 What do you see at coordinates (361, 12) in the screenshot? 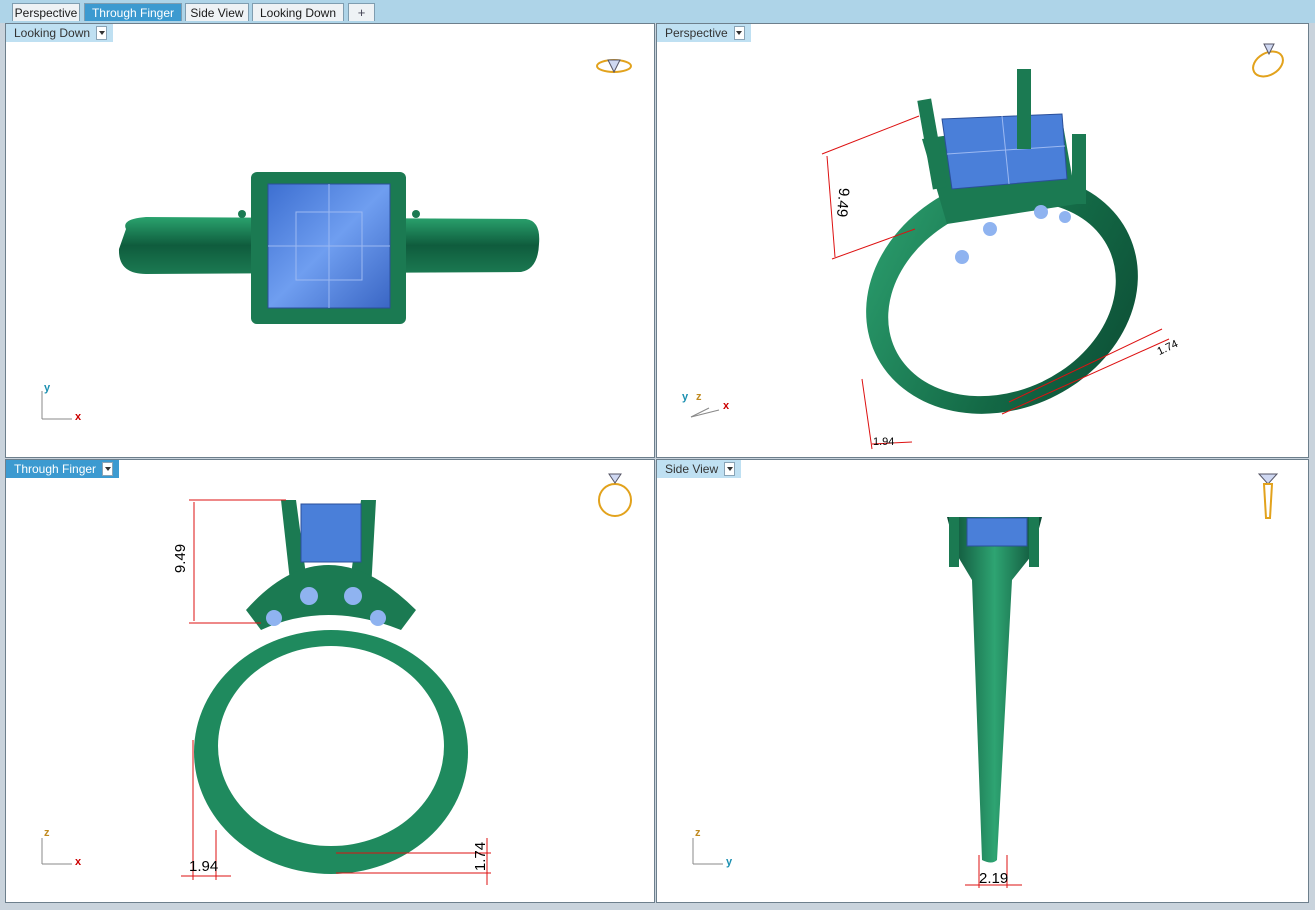
I see `add-tab-button: +` at bounding box center [361, 12].